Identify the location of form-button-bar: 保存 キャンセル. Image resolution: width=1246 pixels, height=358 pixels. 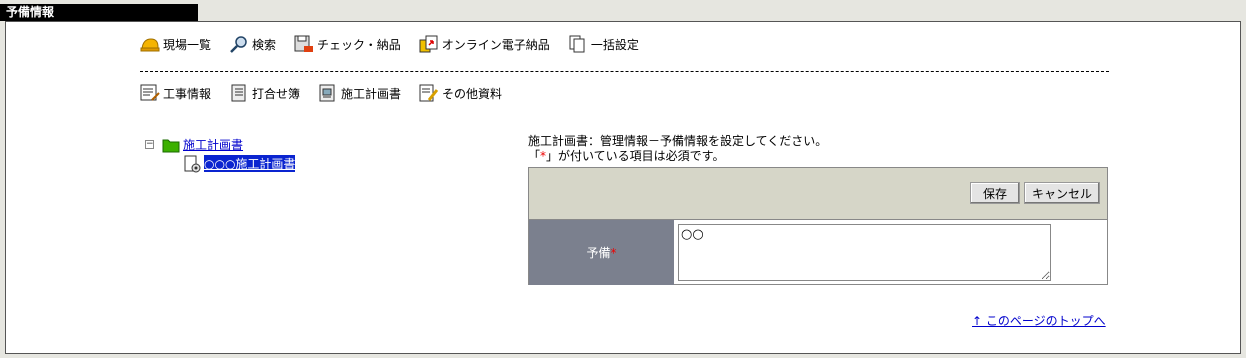
(818, 194).